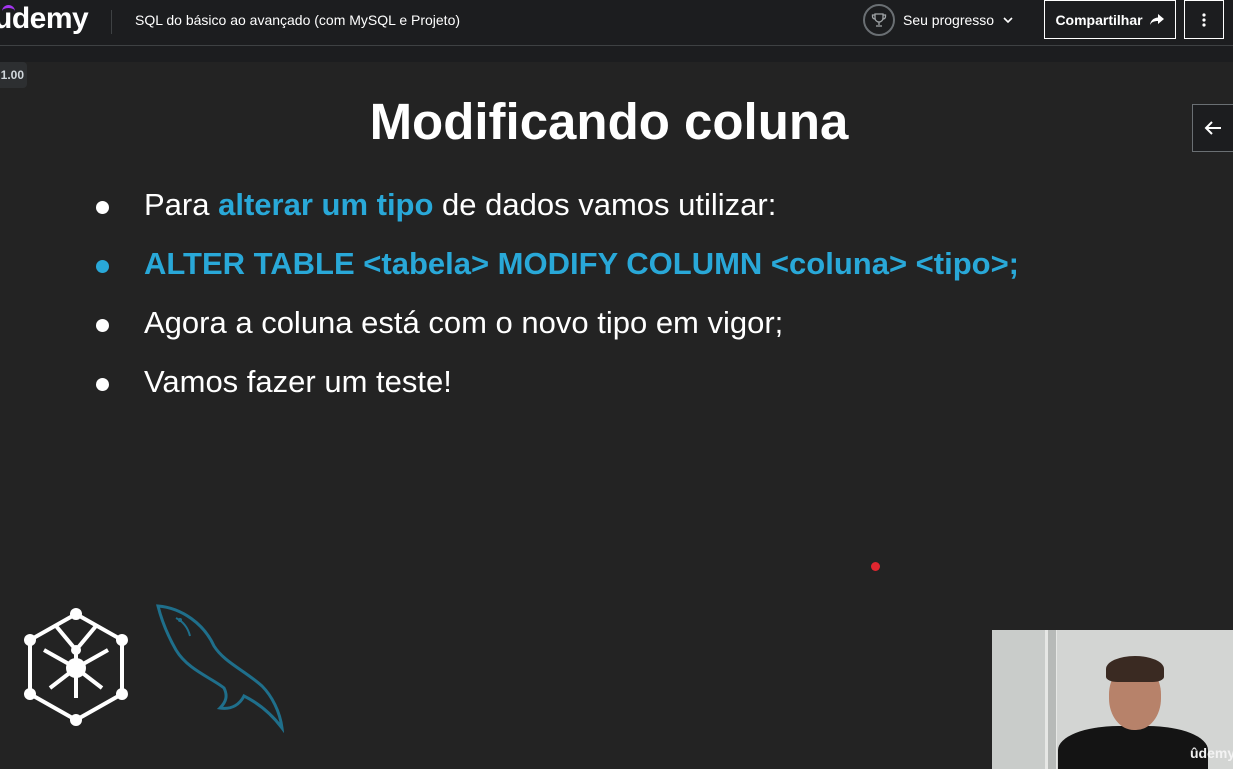 Image resolution: width=1233 pixels, height=769 pixels. I want to click on share-button: Compartilhar, so click(1110, 19).